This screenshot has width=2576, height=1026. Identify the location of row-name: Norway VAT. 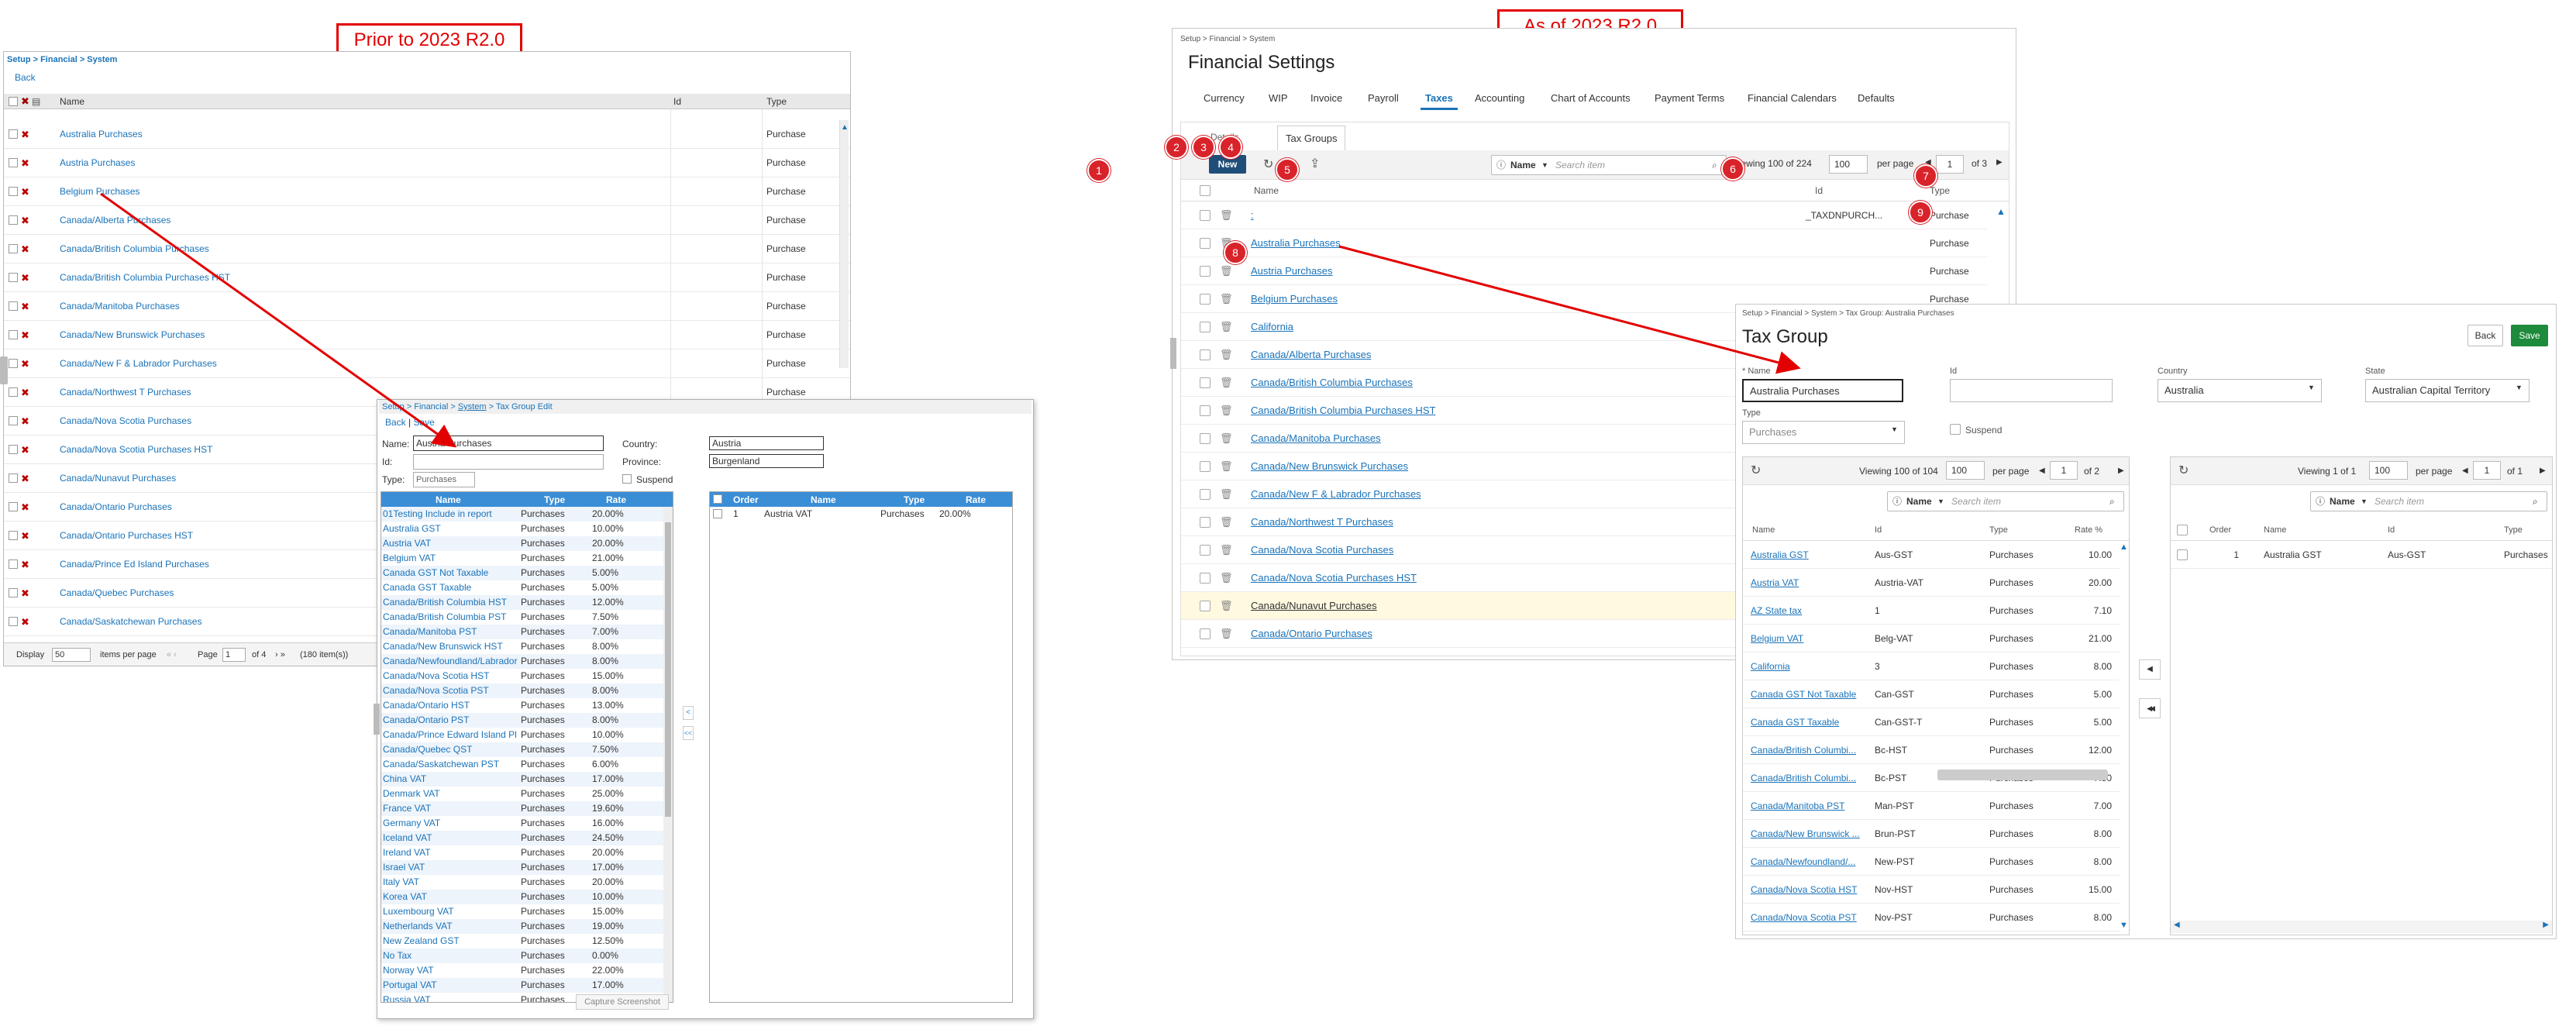
(451, 970).